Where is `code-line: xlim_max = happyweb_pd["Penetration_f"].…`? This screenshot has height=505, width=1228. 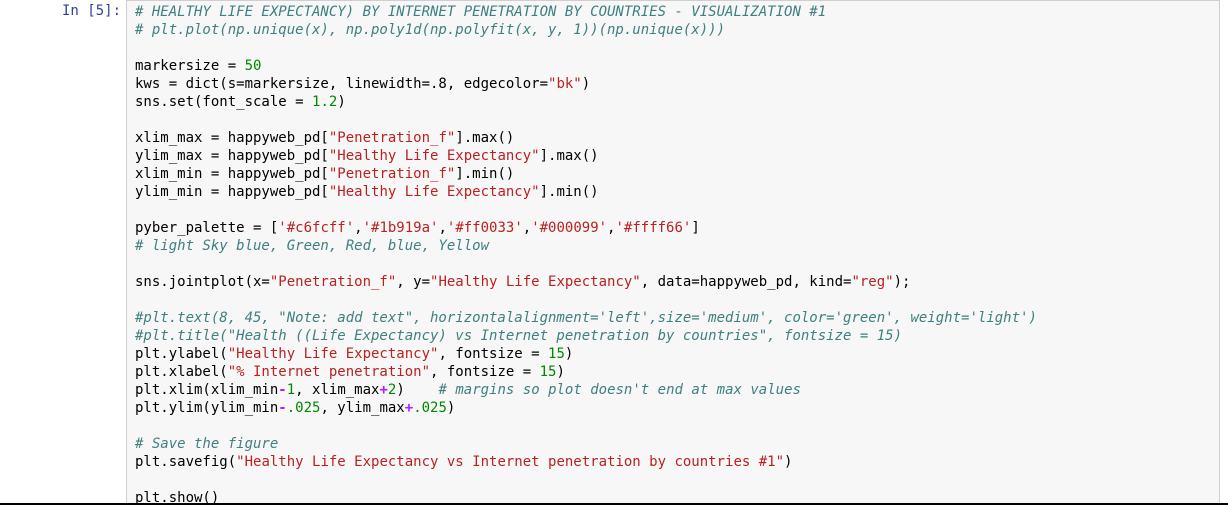
code-line: xlim_max = happyweb_pd["Penetration_f"].… is located at coordinates (677, 138).